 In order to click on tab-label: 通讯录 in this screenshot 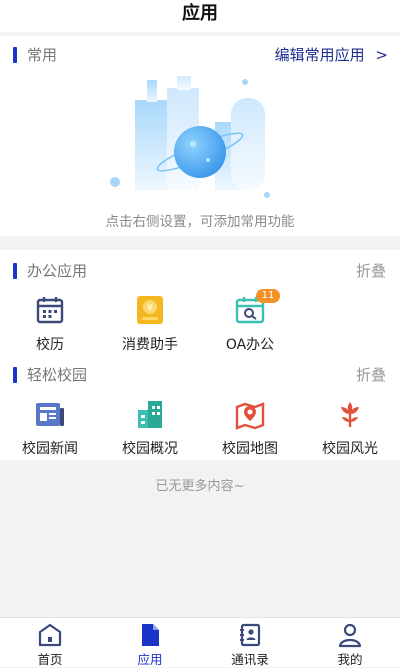, I will do `click(250, 659)`.